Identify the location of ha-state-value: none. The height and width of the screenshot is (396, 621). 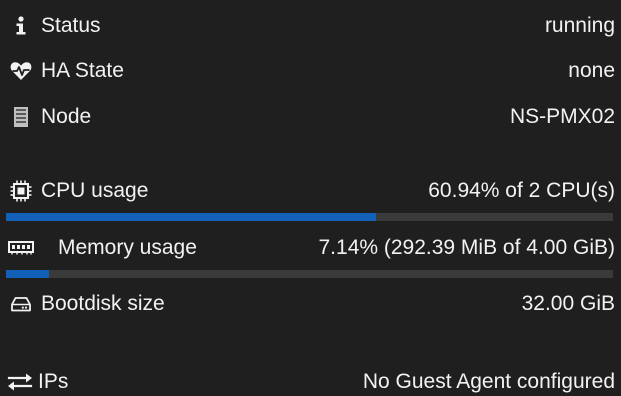
(591, 70).